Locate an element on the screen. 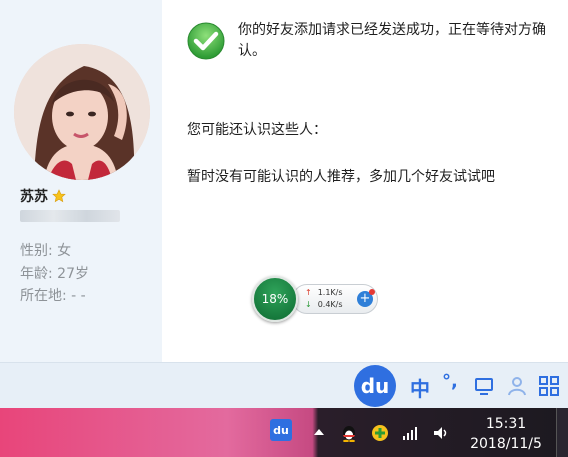  grid-menu-icon is located at coordinates (549, 386).